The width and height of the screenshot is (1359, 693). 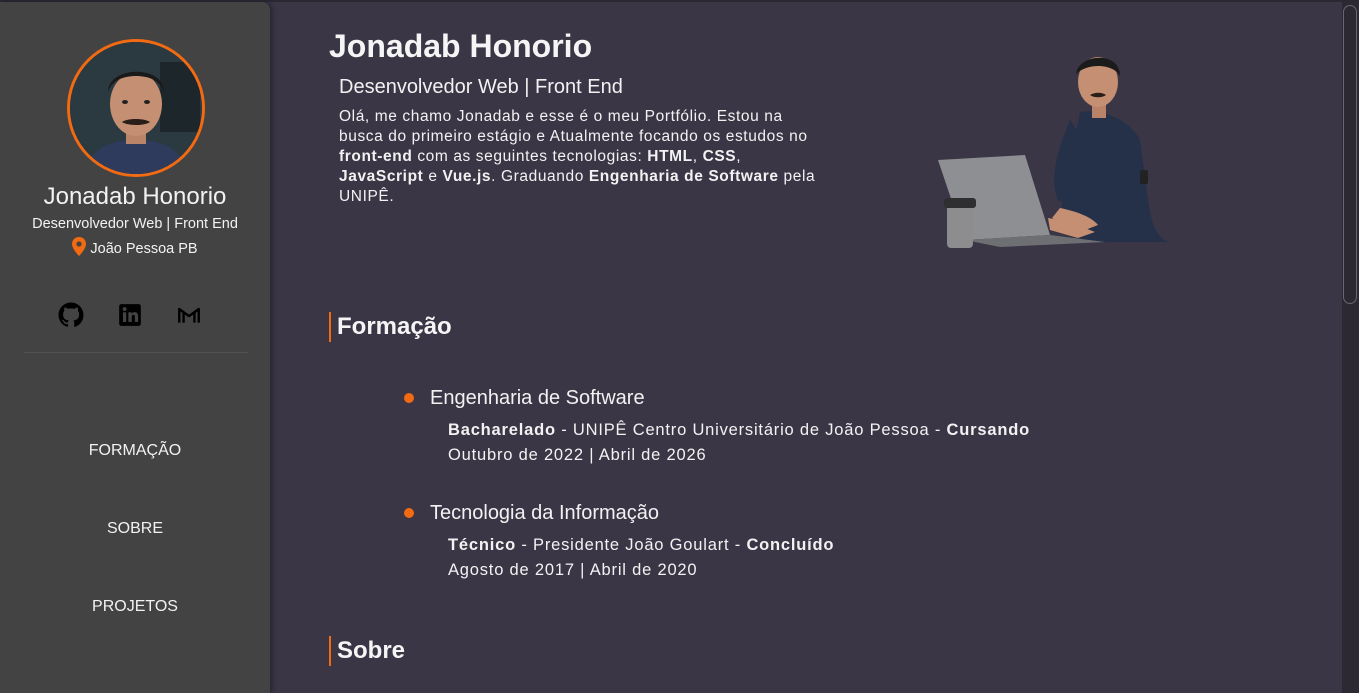 What do you see at coordinates (1350, 154) in the screenshot?
I see `scrollbar-thumb` at bounding box center [1350, 154].